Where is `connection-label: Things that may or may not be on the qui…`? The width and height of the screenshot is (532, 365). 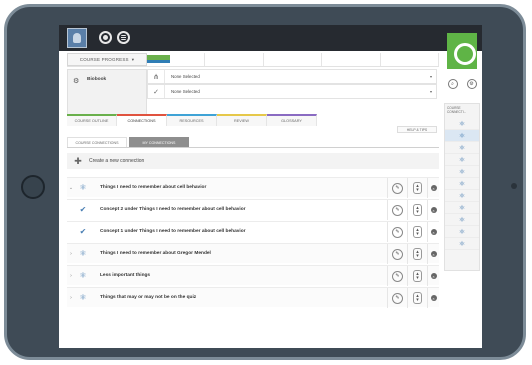
connection-label: Things that may or may not be on the qui… is located at coordinates (148, 297).